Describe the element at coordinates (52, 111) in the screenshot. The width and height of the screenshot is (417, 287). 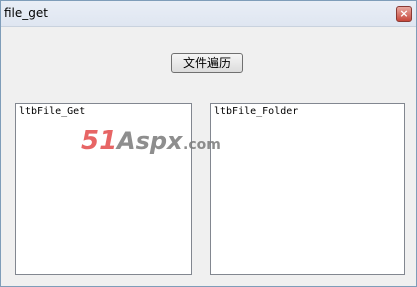
I see `file-listbox-item: ltbFile_Get` at that location.